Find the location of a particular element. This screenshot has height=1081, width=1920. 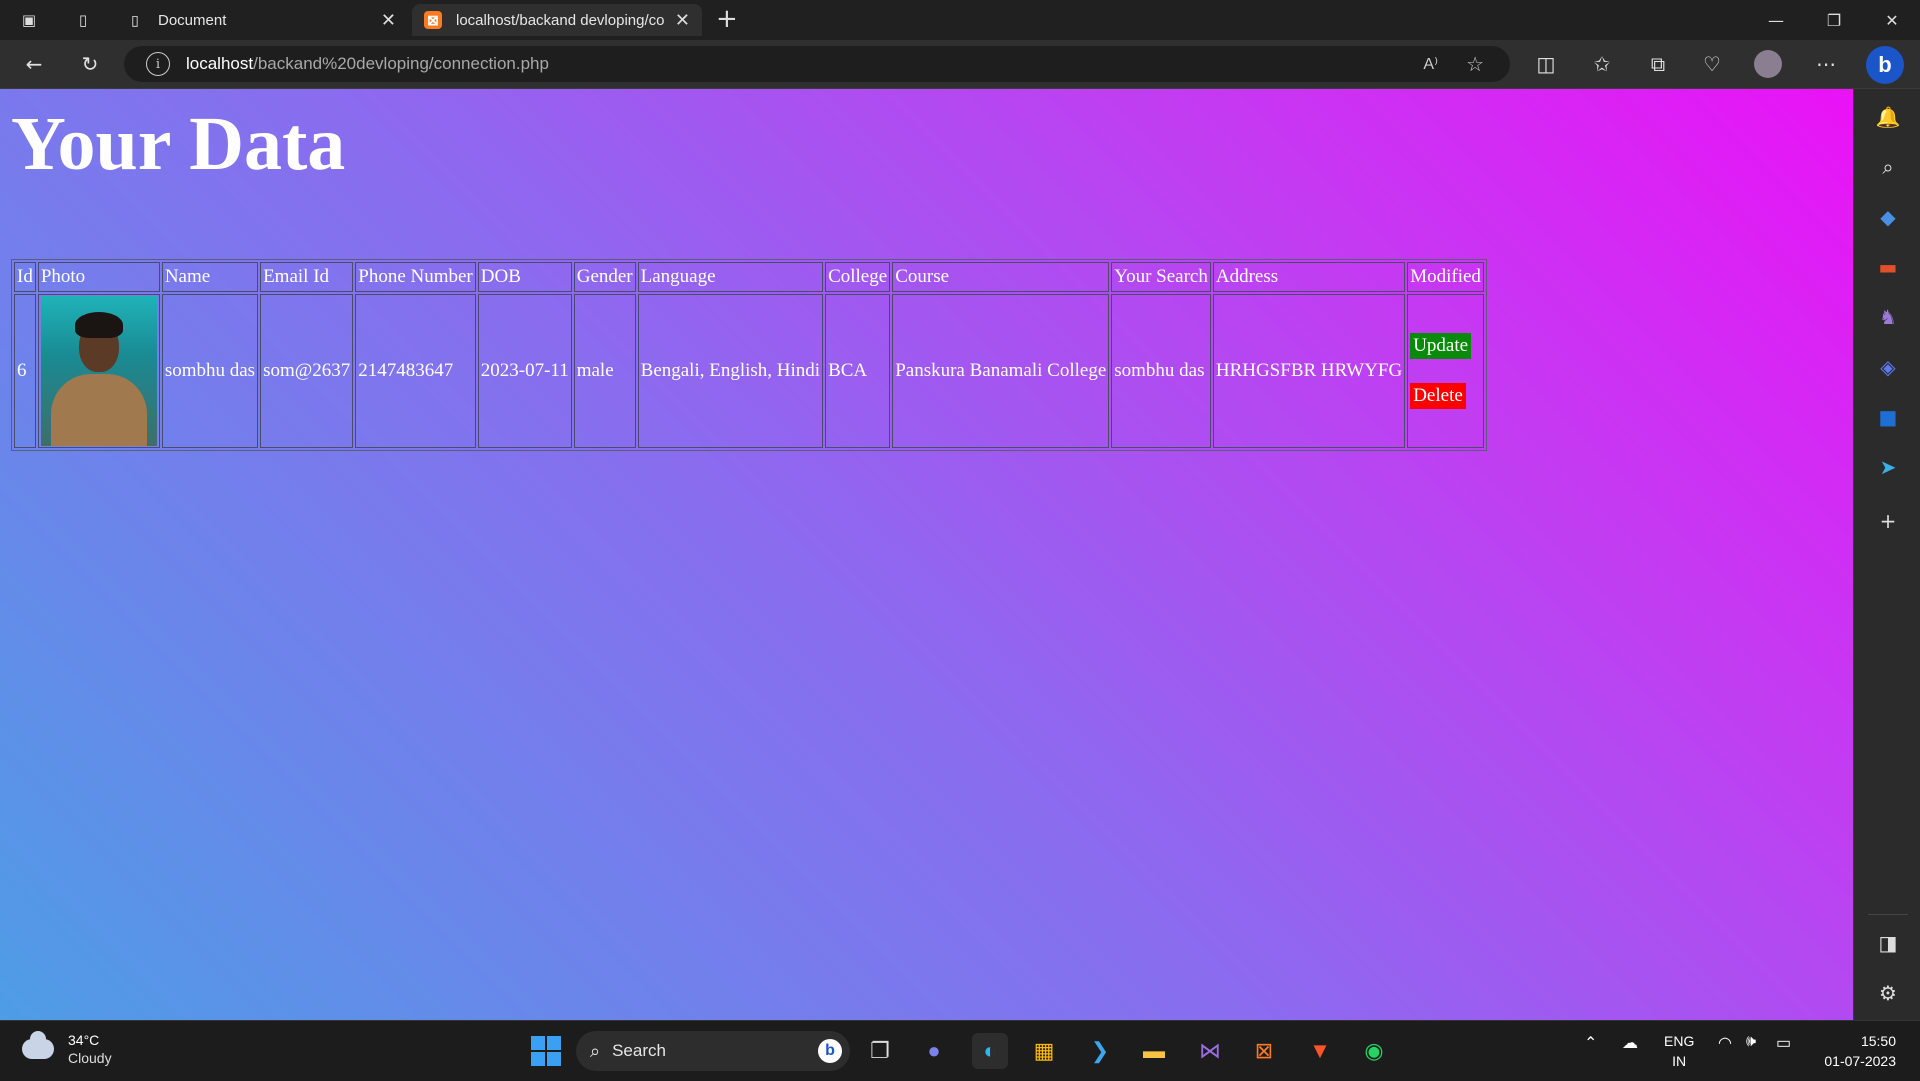

browser-essentials-icon: ♡ is located at coordinates (1712, 64).